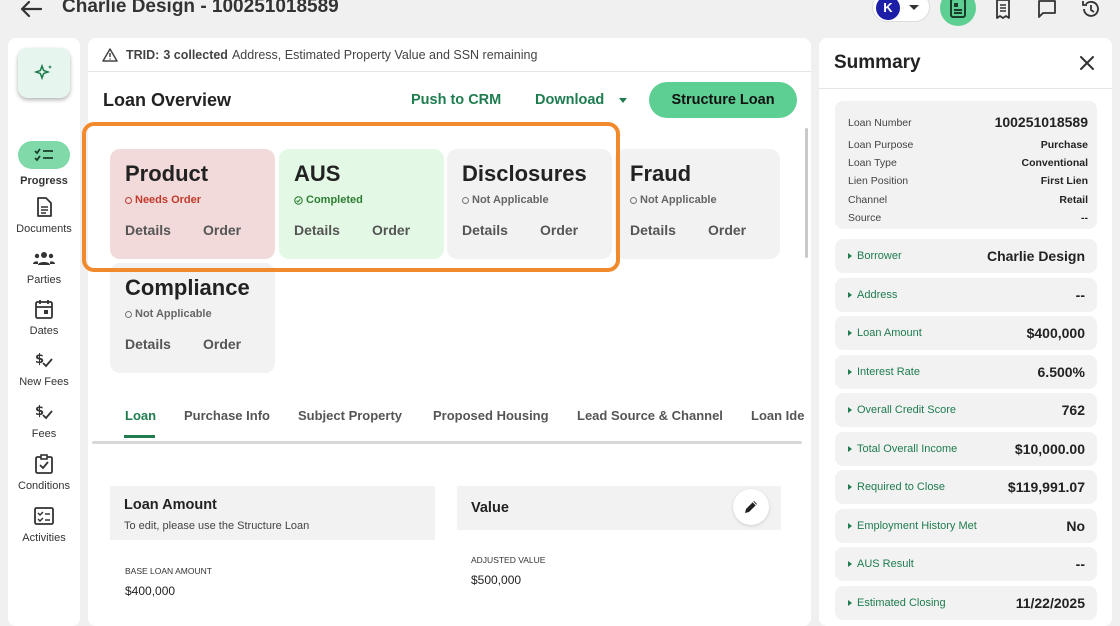 Image resolution: width=1120 pixels, height=626 pixels. What do you see at coordinates (723, 100) in the screenshot?
I see `structure-loan-button: Structure Loan` at bounding box center [723, 100].